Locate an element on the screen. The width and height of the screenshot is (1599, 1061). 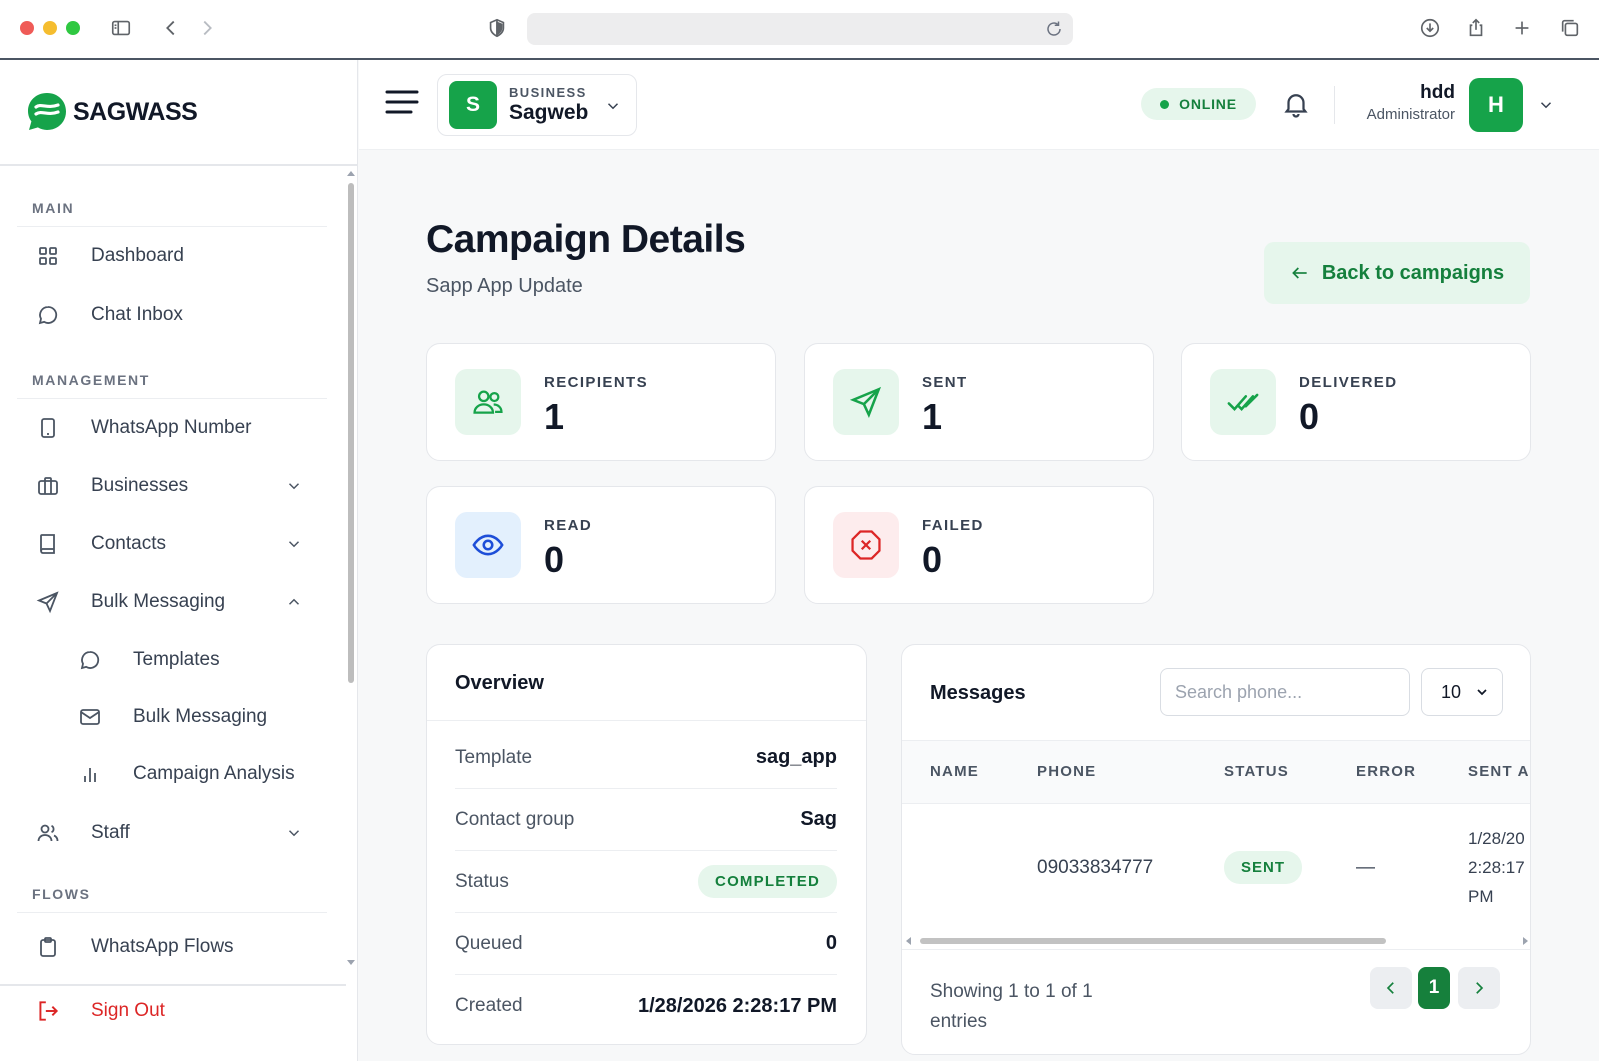
briefcase-icon is located at coordinates (48, 486).